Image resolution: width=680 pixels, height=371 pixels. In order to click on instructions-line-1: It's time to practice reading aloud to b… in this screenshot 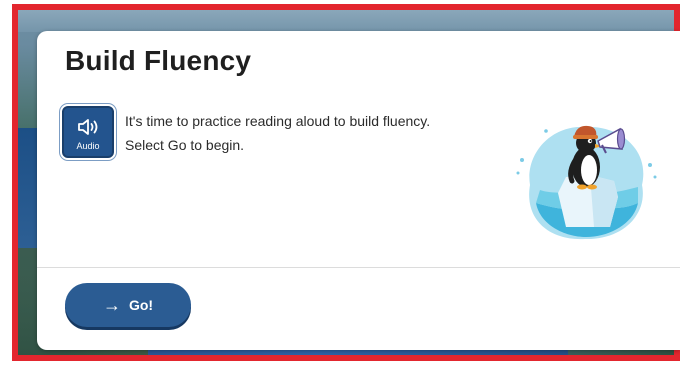, I will do `click(278, 121)`.